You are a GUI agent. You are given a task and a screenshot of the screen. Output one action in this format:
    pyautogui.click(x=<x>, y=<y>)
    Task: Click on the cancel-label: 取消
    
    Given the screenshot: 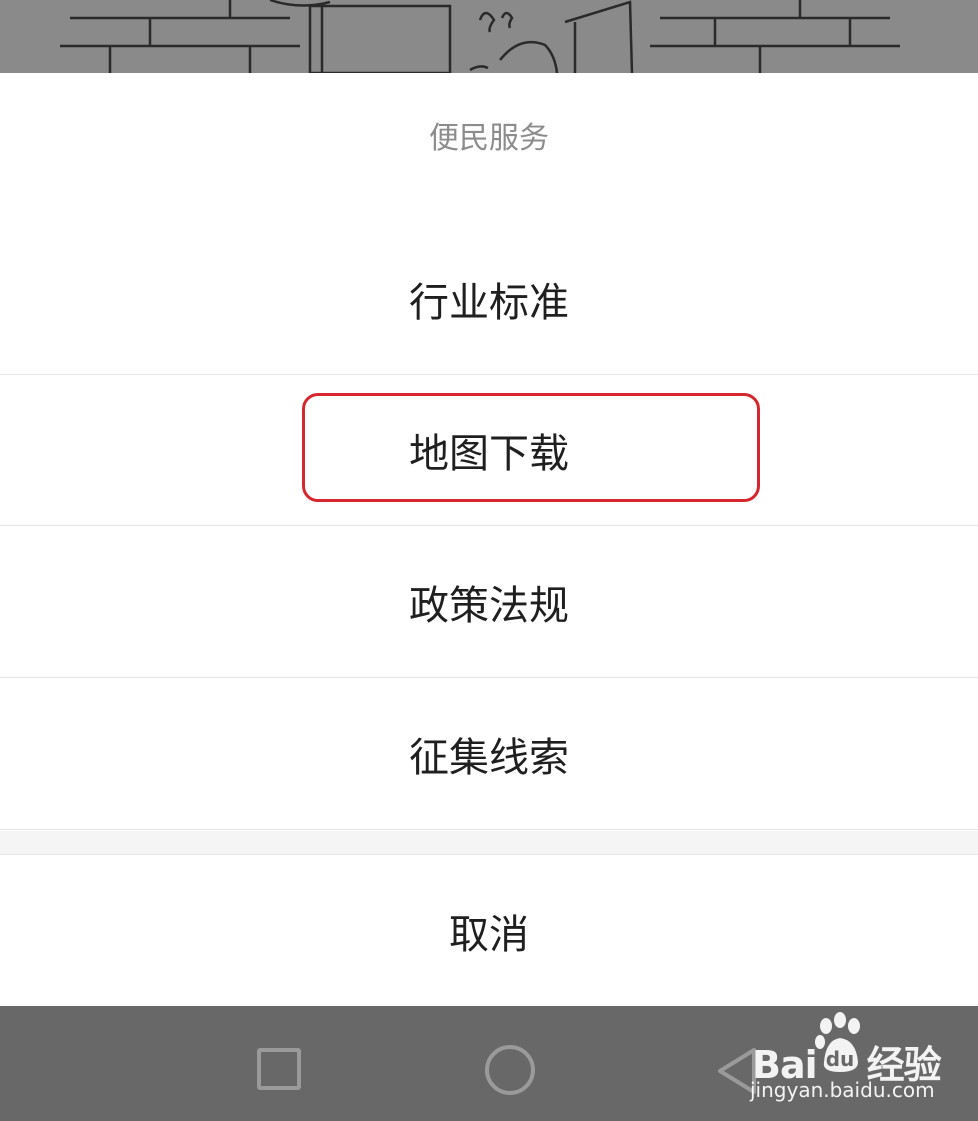 What is the action you would take?
    pyautogui.click(x=489, y=934)
    